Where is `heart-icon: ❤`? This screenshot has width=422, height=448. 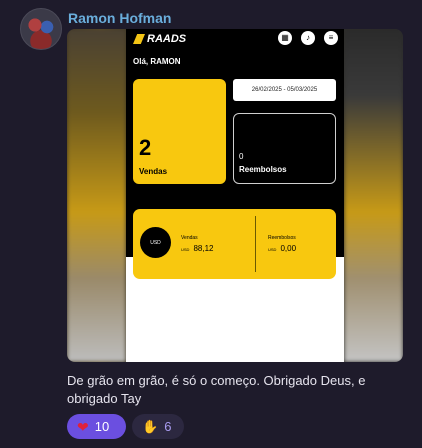 heart-icon: ❤ is located at coordinates (83, 426).